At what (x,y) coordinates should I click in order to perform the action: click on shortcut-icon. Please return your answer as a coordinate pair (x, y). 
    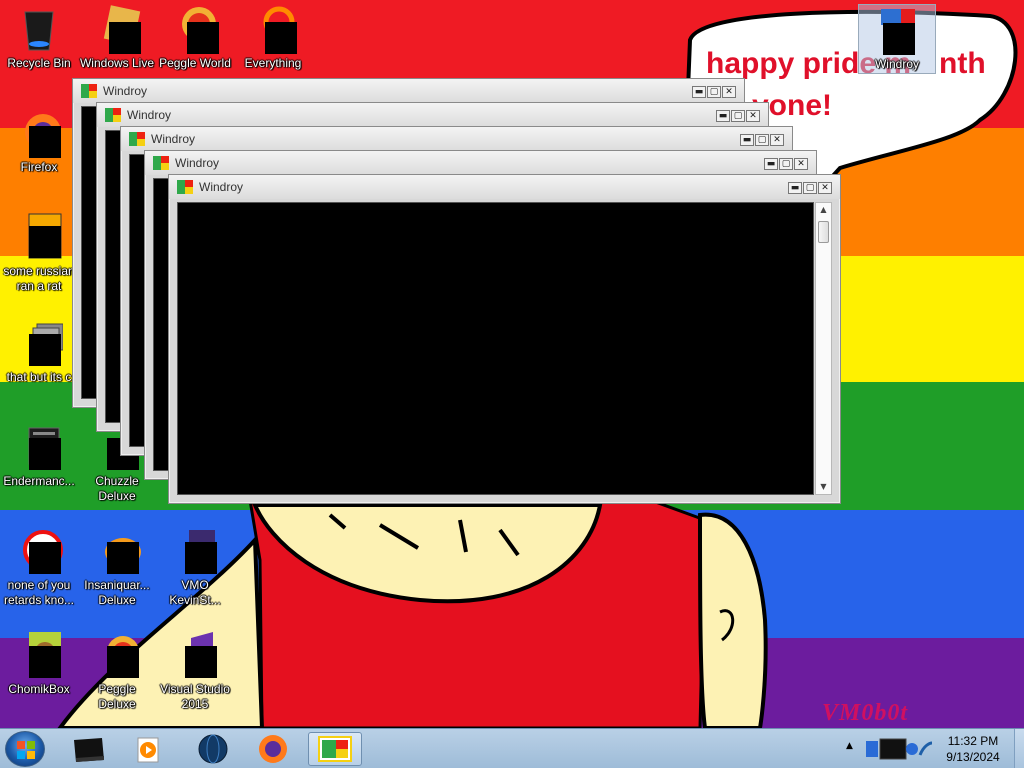
    Looking at the image, I should click on (39, 236).